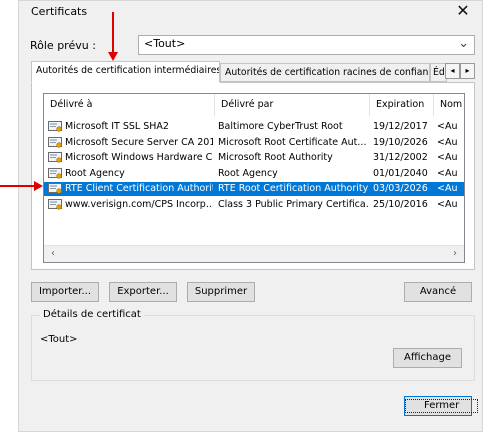 The image size is (500, 432). What do you see at coordinates (449, 105) in the screenshot?
I see `column-header-name: Nom` at bounding box center [449, 105].